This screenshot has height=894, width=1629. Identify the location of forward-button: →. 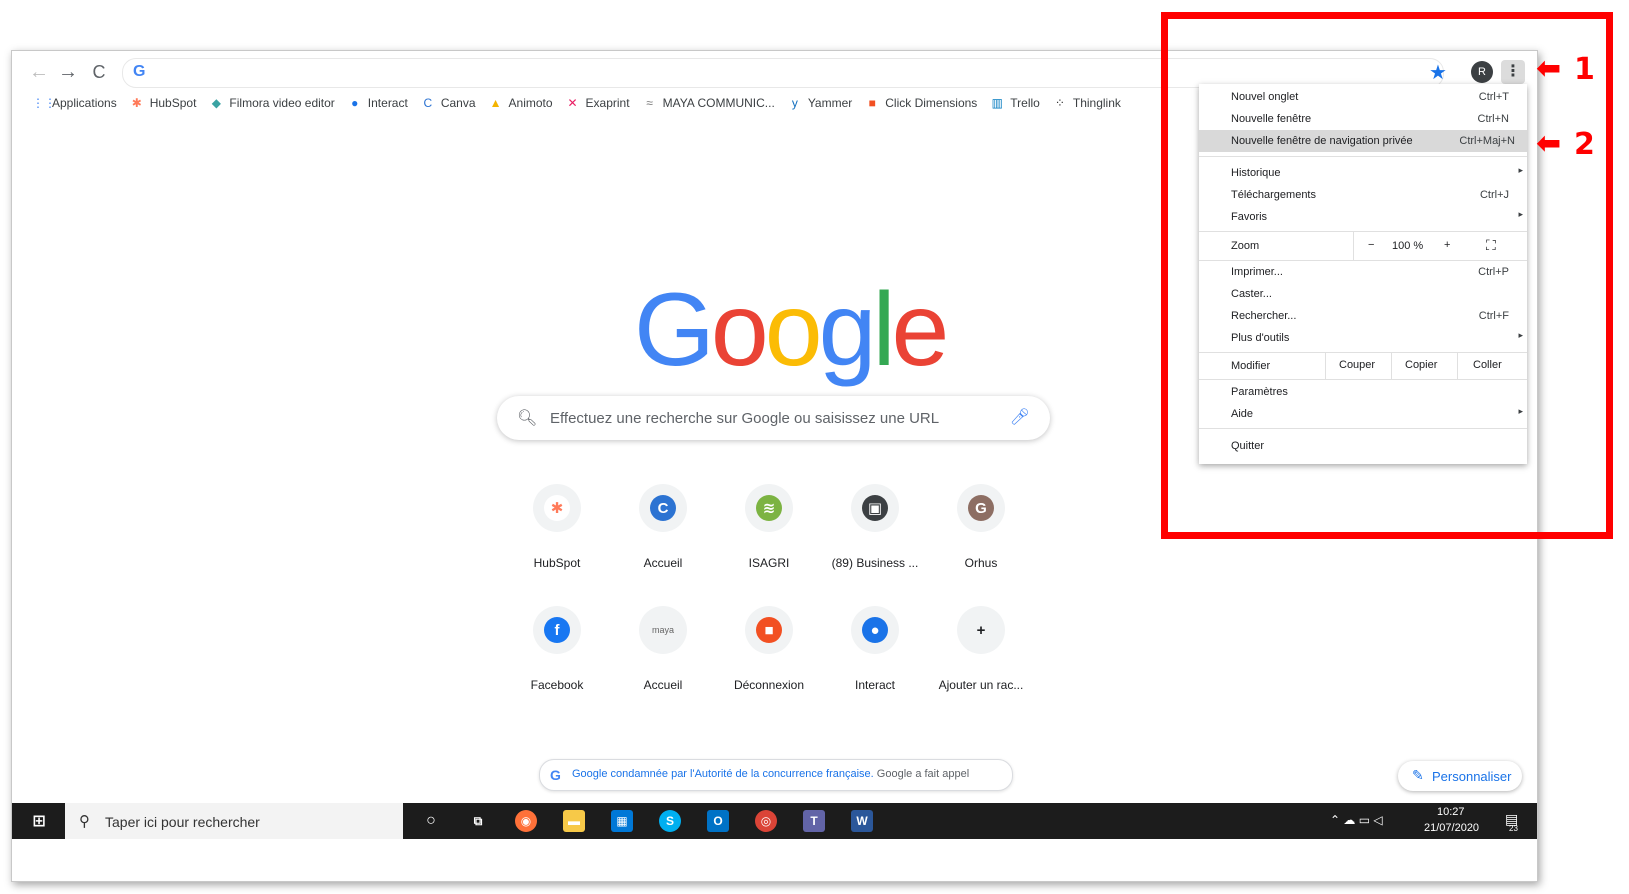
(68, 72).